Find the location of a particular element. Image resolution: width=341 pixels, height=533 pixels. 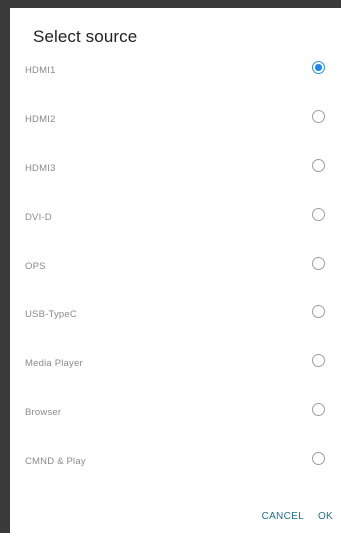

source-option-media-player: Media Player is located at coordinates (175, 373).